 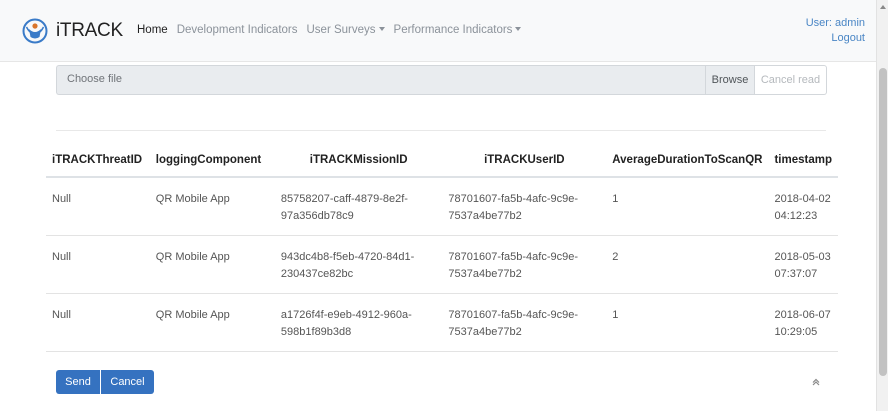 I want to click on nav-home: Home, so click(x=152, y=30).